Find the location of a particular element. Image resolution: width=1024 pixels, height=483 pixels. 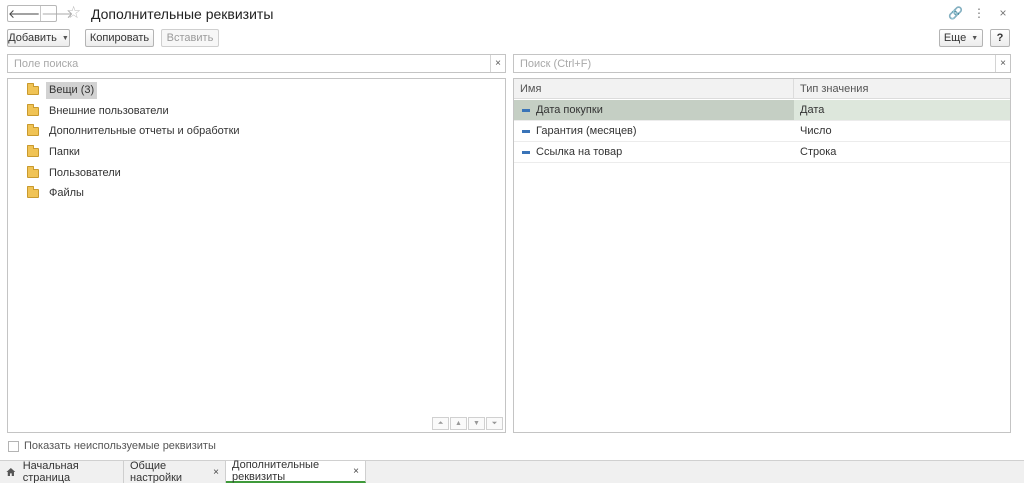

property-name: Гарантия (месяцев) is located at coordinates (586, 131).